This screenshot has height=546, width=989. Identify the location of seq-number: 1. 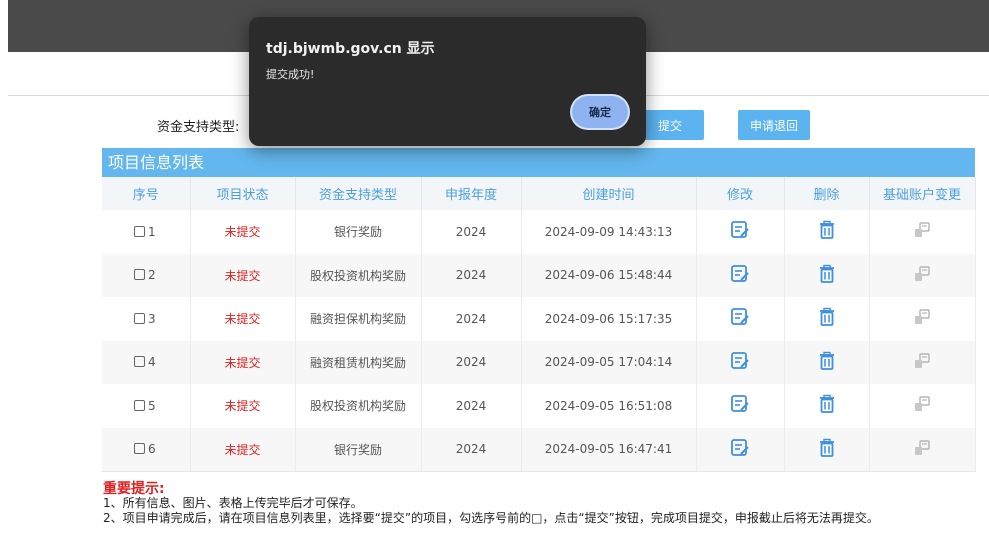
(152, 231).